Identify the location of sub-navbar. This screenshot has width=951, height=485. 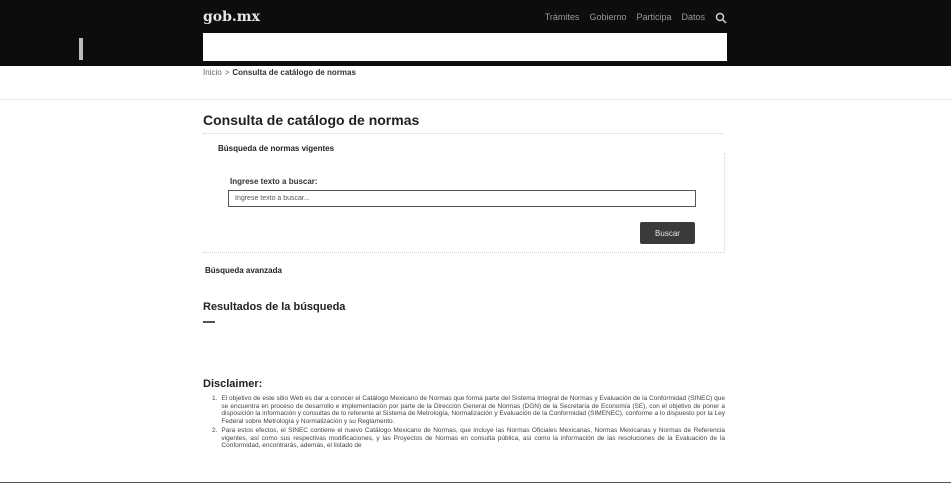
(465, 47).